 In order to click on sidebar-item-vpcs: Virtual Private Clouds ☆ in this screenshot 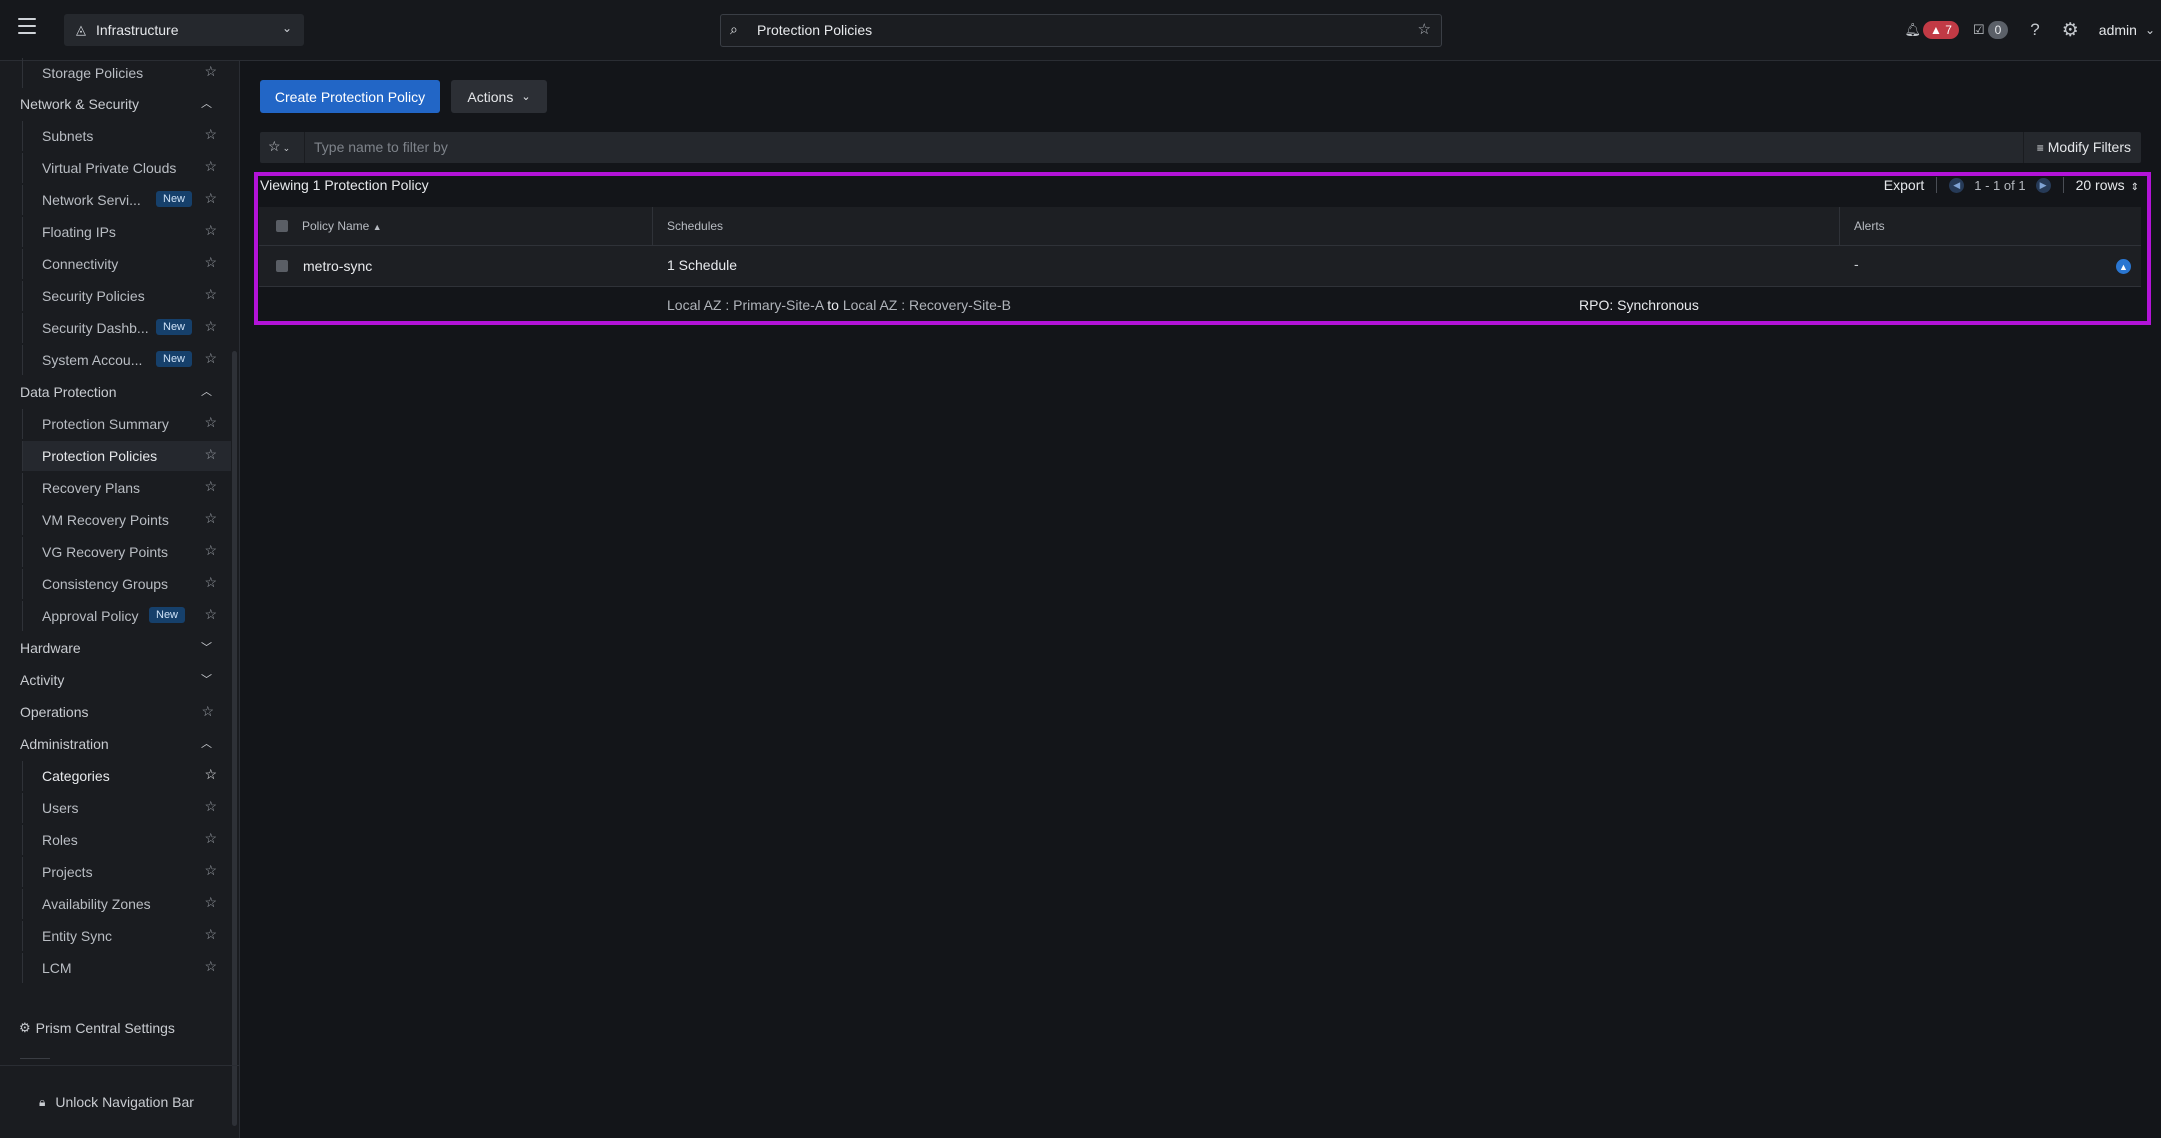, I will do `click(126, 168)`.